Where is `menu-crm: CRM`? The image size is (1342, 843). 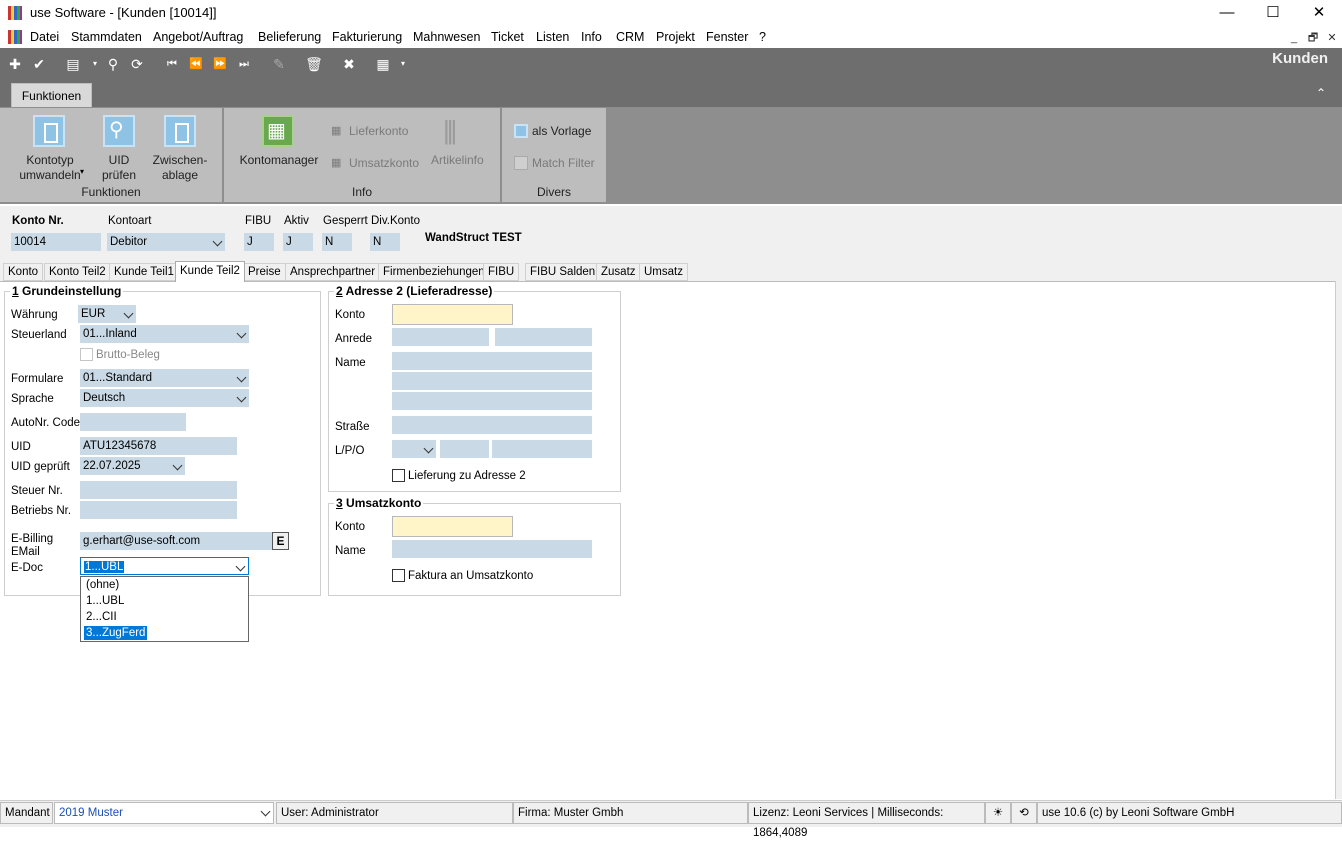 menu-crm: CRM is located at coordinates (630, 37).